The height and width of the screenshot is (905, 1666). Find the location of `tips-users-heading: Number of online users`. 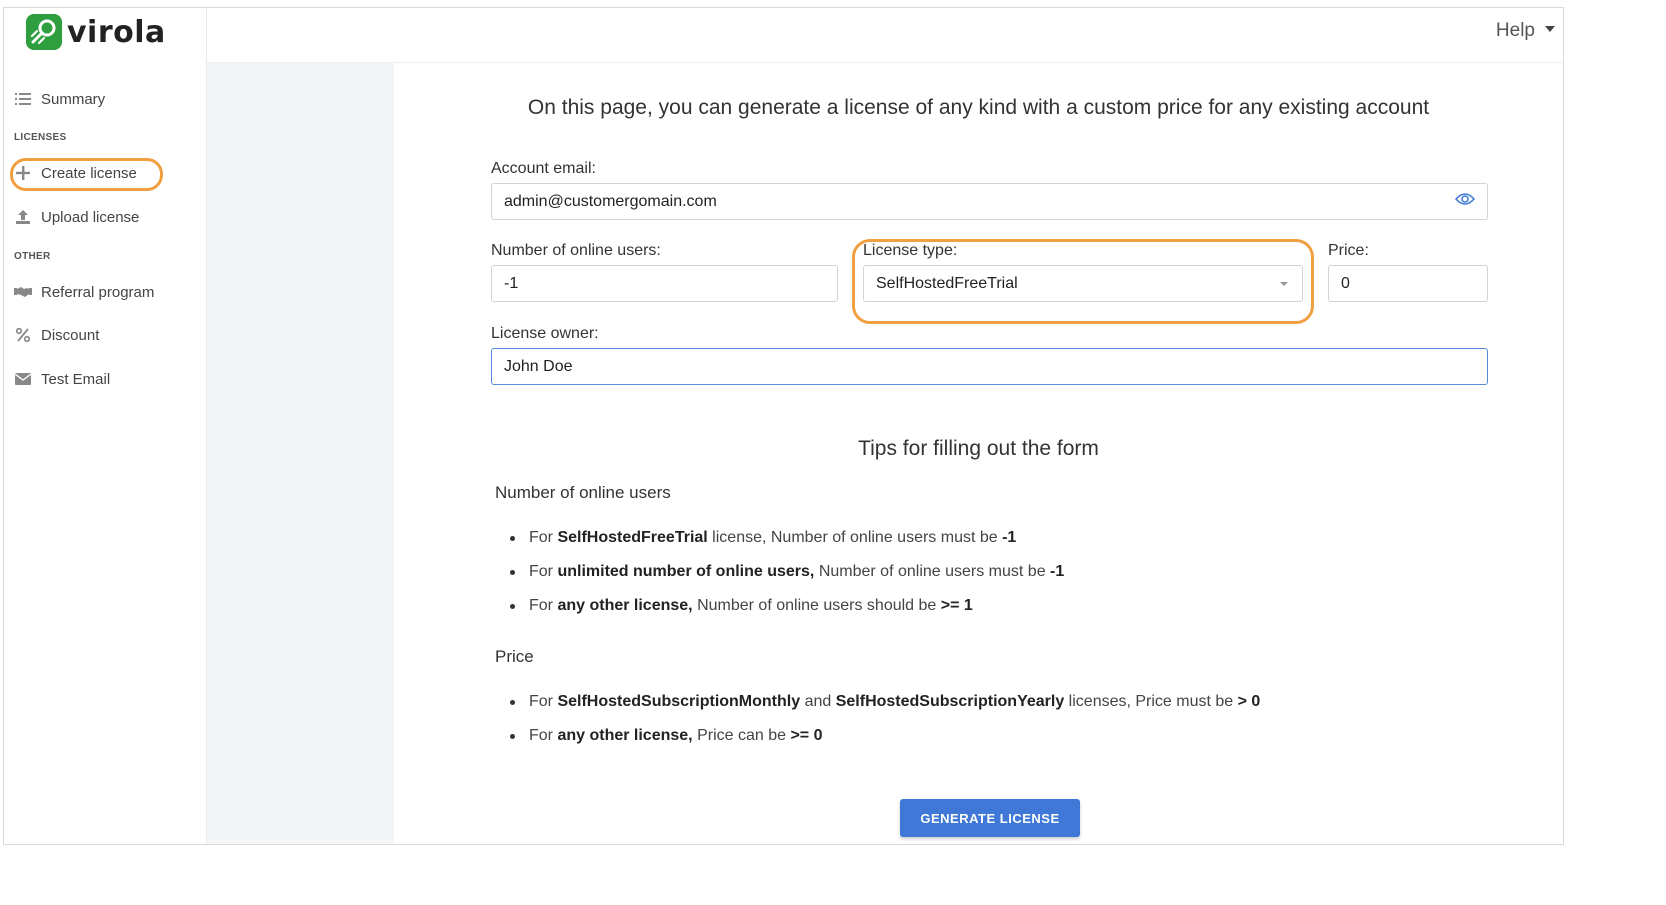

tips-users-heading: Number of online users is located at coordinates (583, 492).